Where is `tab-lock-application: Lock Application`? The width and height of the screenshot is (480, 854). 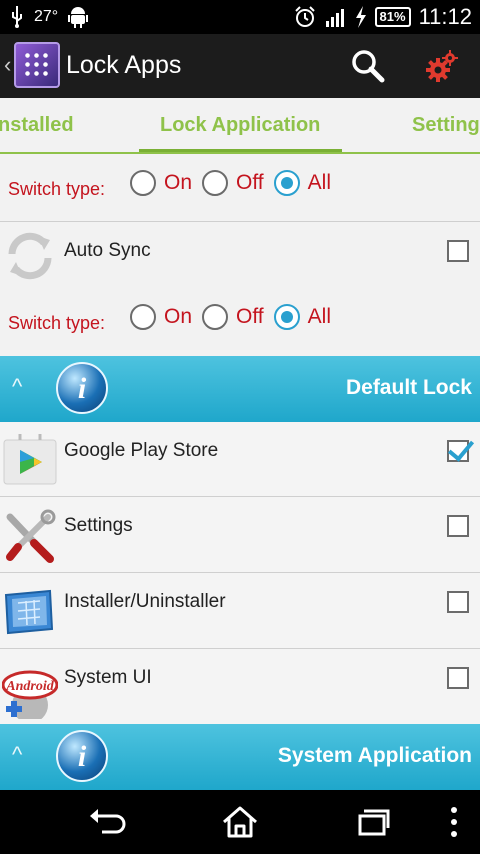 tab-lock-application: Lock Application is located at coordinates (240, 125).